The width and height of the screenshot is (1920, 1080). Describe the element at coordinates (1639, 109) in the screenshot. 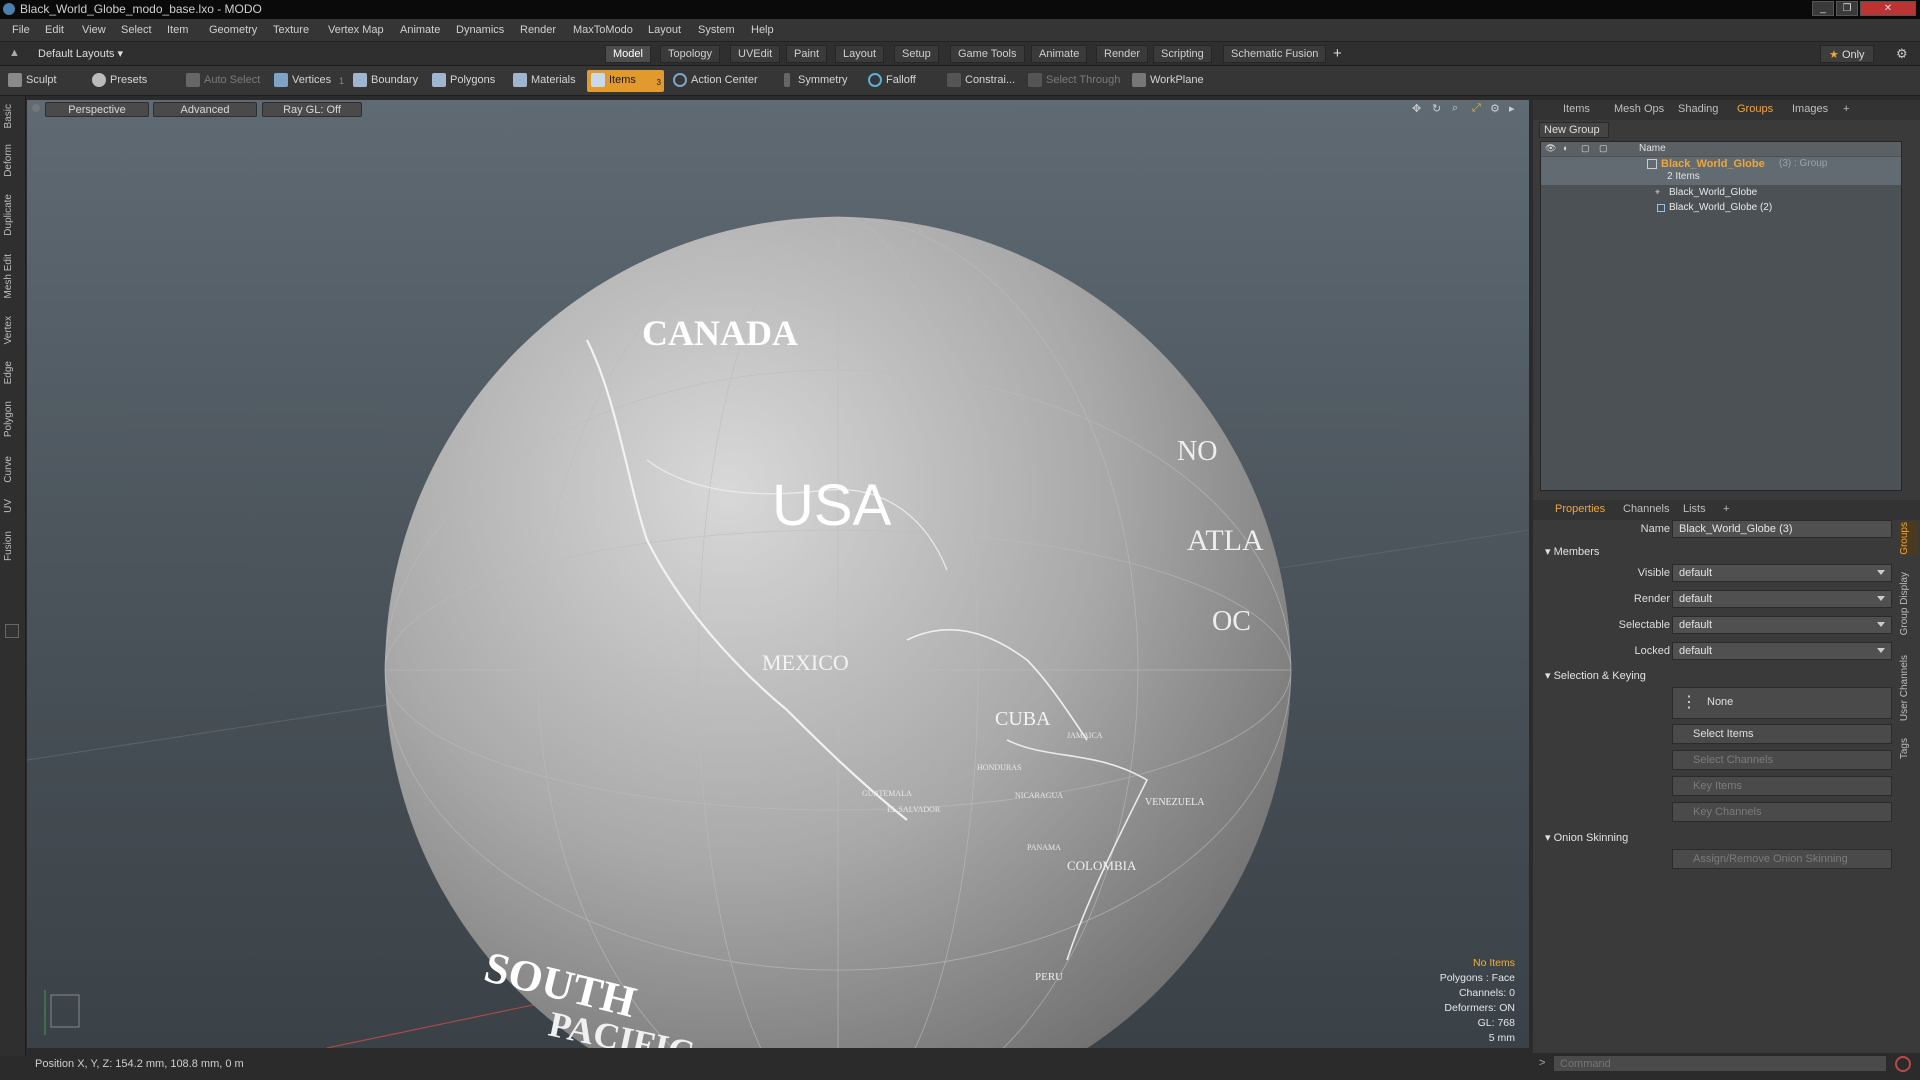

I see `tab-mesh-ops: Mesh Ops` at that location.